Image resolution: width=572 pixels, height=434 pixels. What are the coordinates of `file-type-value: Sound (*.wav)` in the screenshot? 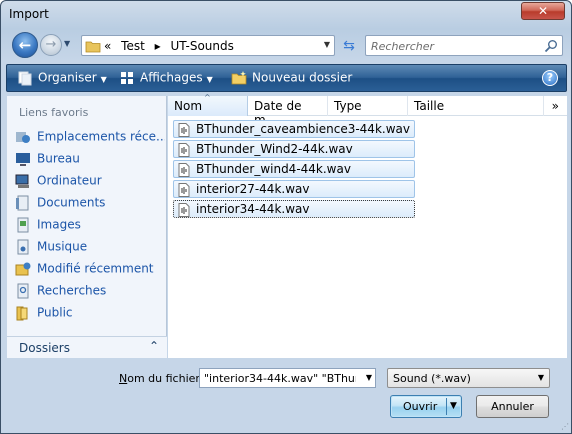 It's located at (432, 378).